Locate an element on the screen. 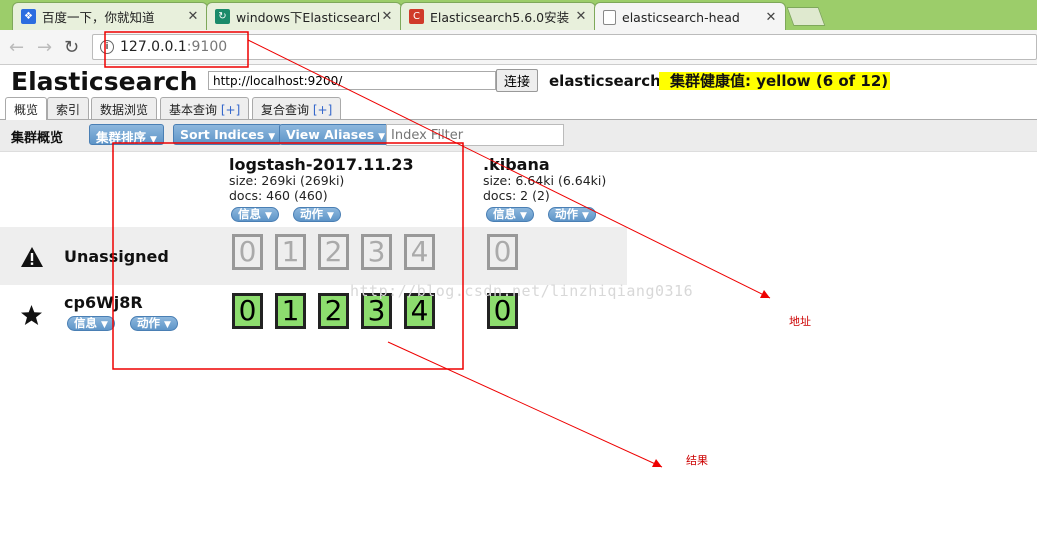 The height and width of the screenshot is (558, 1037). result-highlight-box is located at coordinates (288, 256).